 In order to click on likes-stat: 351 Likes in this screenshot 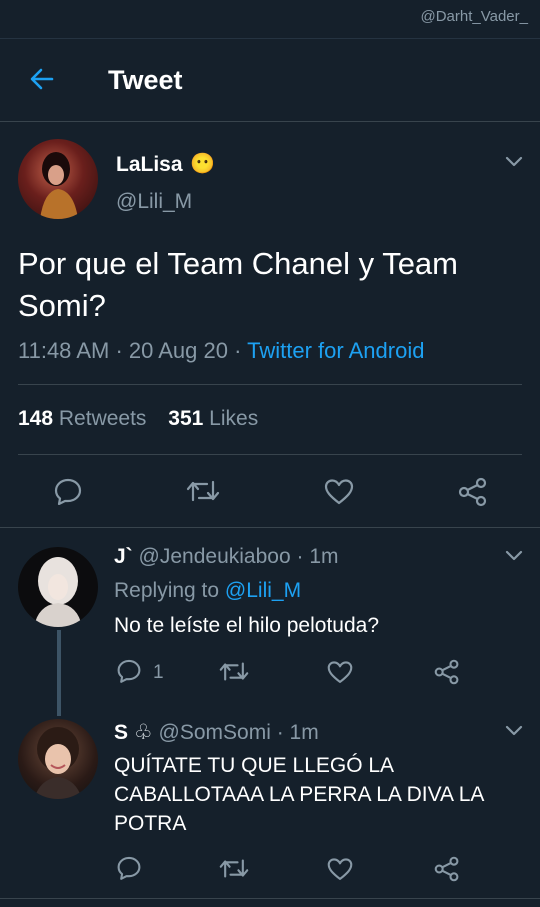, I will do `click(213, 418)`.